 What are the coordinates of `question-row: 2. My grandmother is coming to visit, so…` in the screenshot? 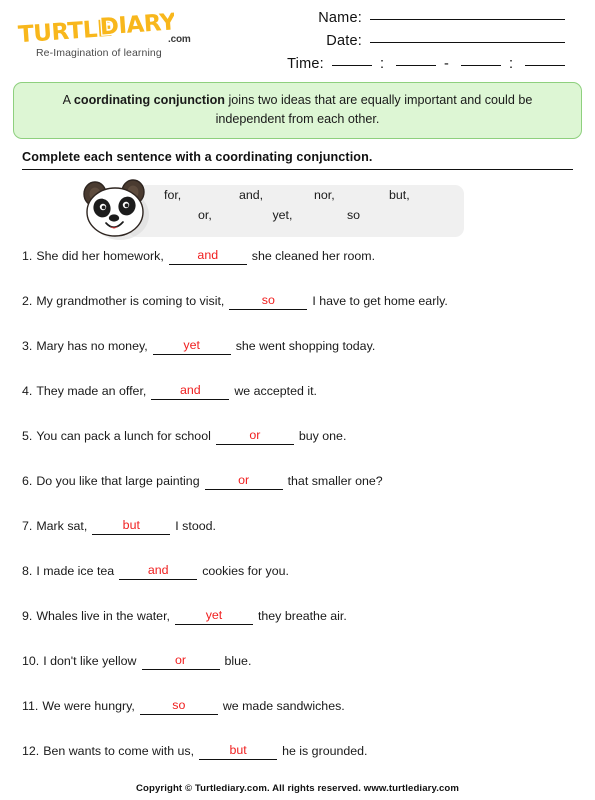 It's located at (297, 312).